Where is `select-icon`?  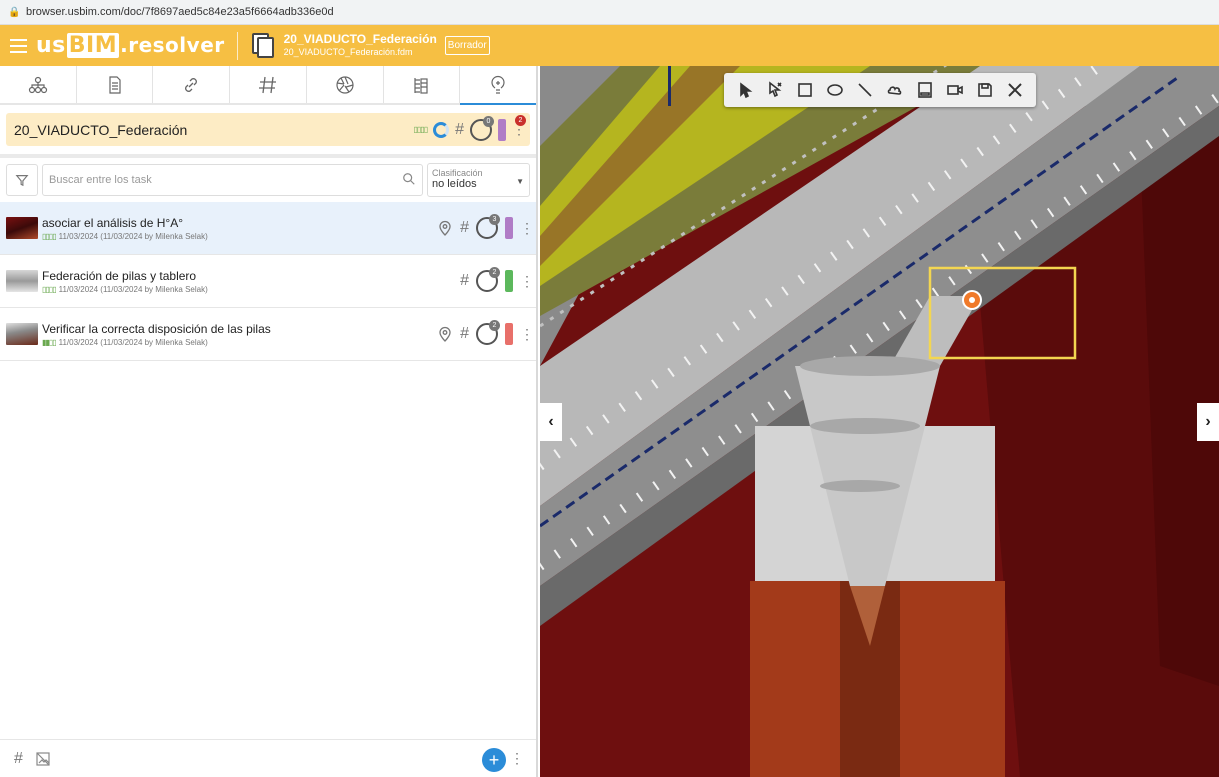
select-icon is located at coordinates (745, 90).